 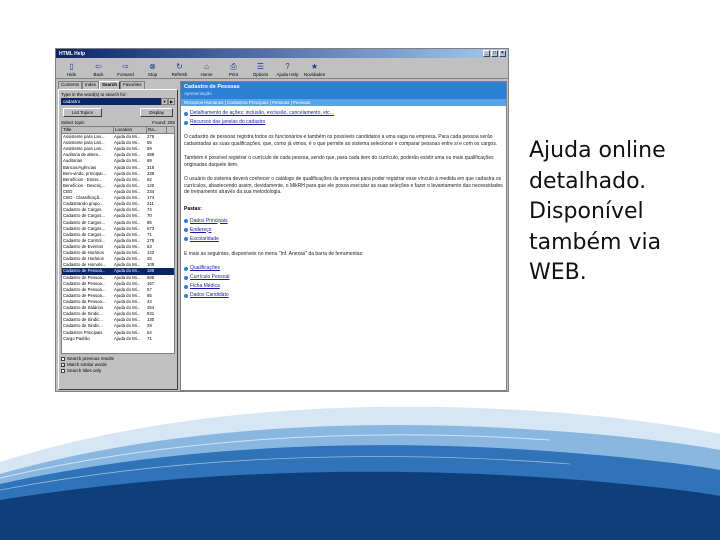 I want to click on page-title: Cadastro de Pessoas, so click(x=212, y=87).